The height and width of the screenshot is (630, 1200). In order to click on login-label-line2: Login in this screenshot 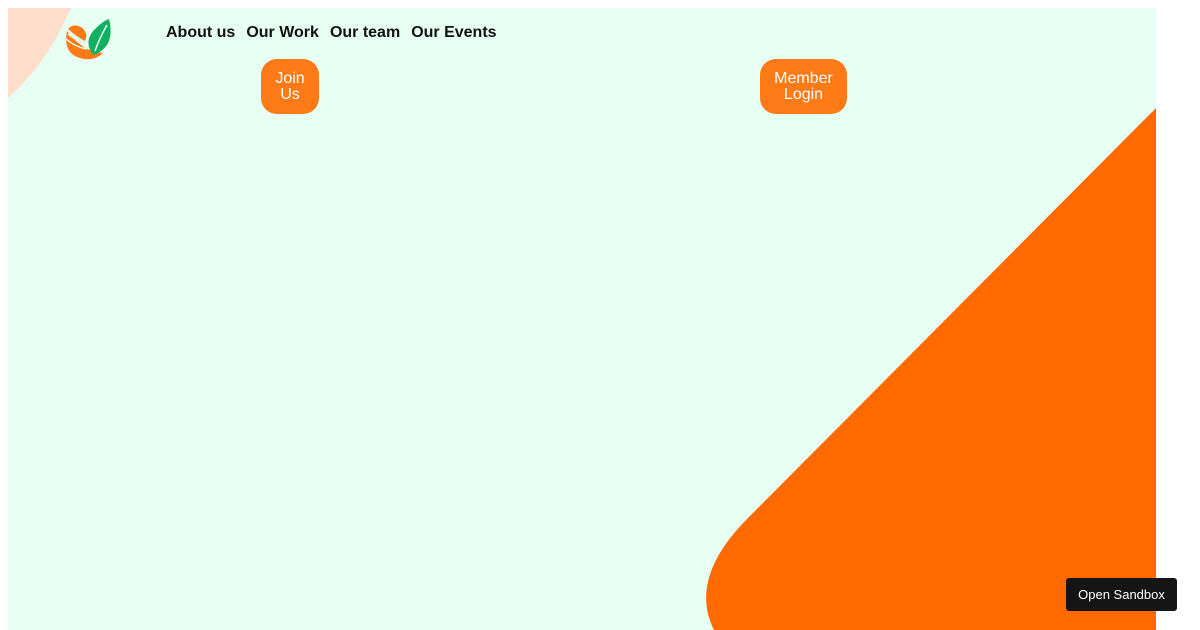, I will do `click(803, 94)`.